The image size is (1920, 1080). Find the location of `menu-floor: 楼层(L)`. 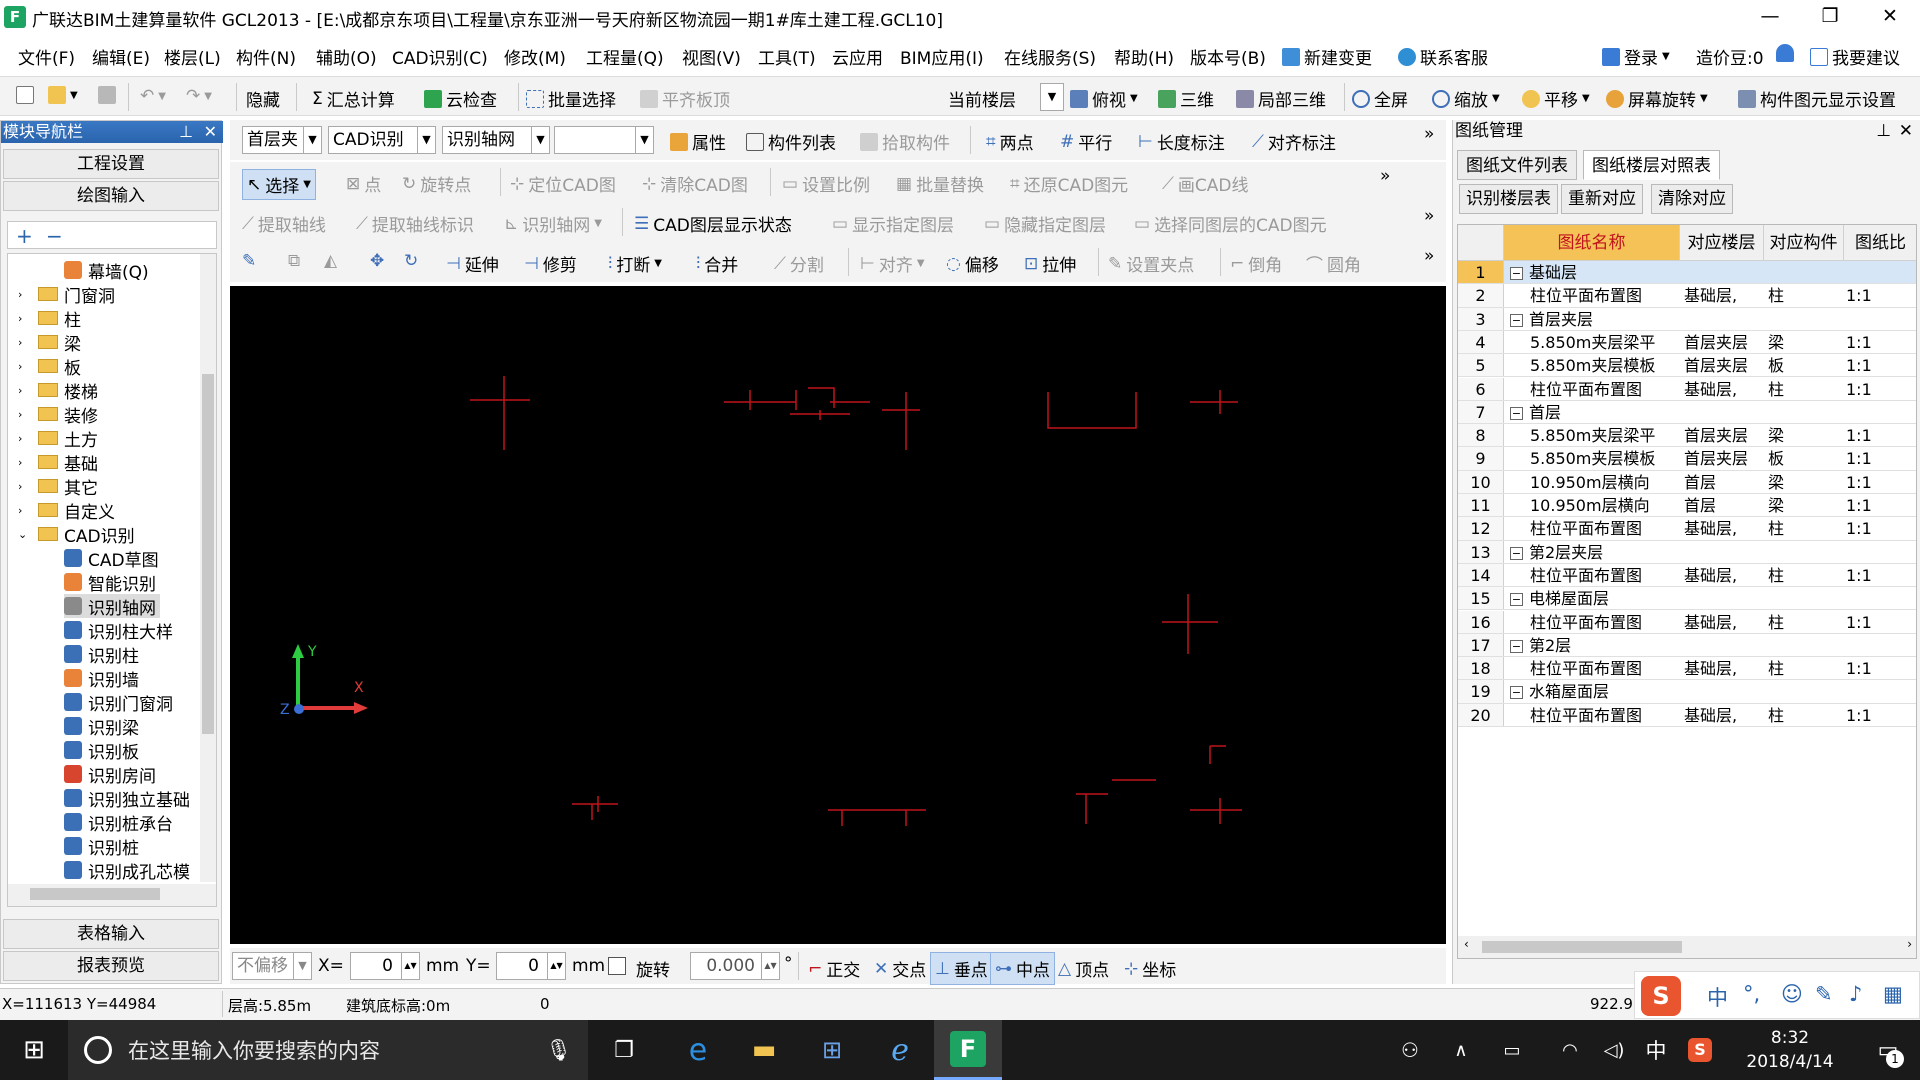

menu-floor: 楼层(L) is located at coordinates (192, 56).